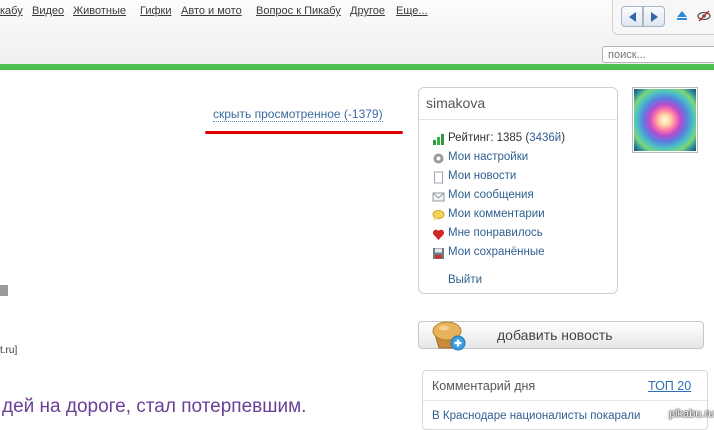 Image resolution: width=714 pixels, height=430 pixels. I want to click on post-headline: дей на дороге, стал потерпевшим., so click(154, 407).